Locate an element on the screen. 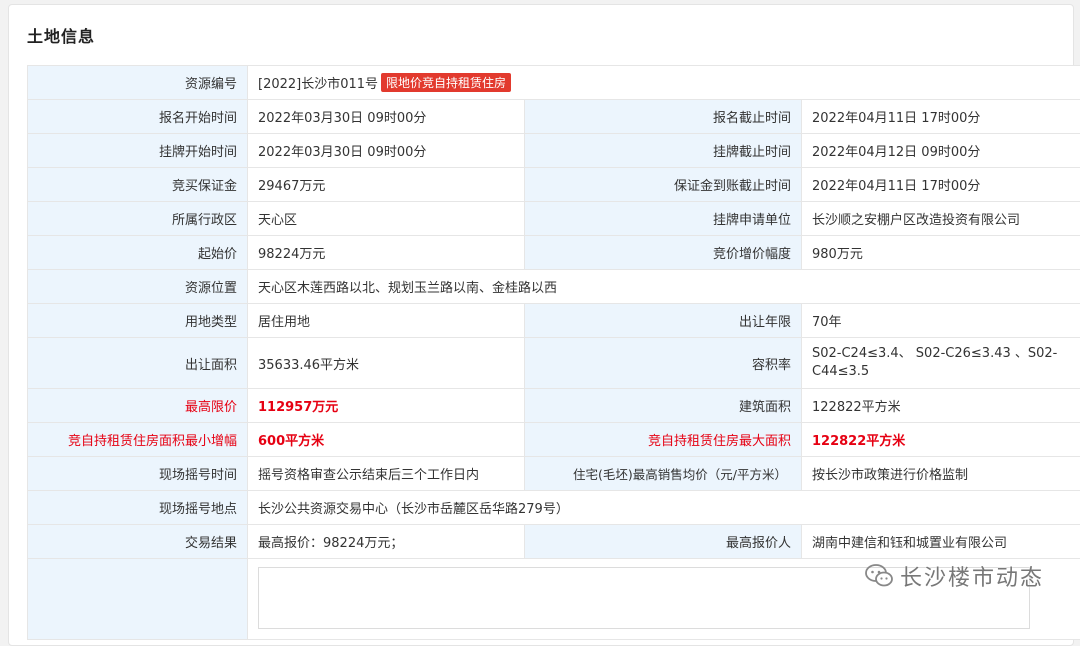  listing-start-label: 挂牌开始时间 is located at coordinates (138, 151).